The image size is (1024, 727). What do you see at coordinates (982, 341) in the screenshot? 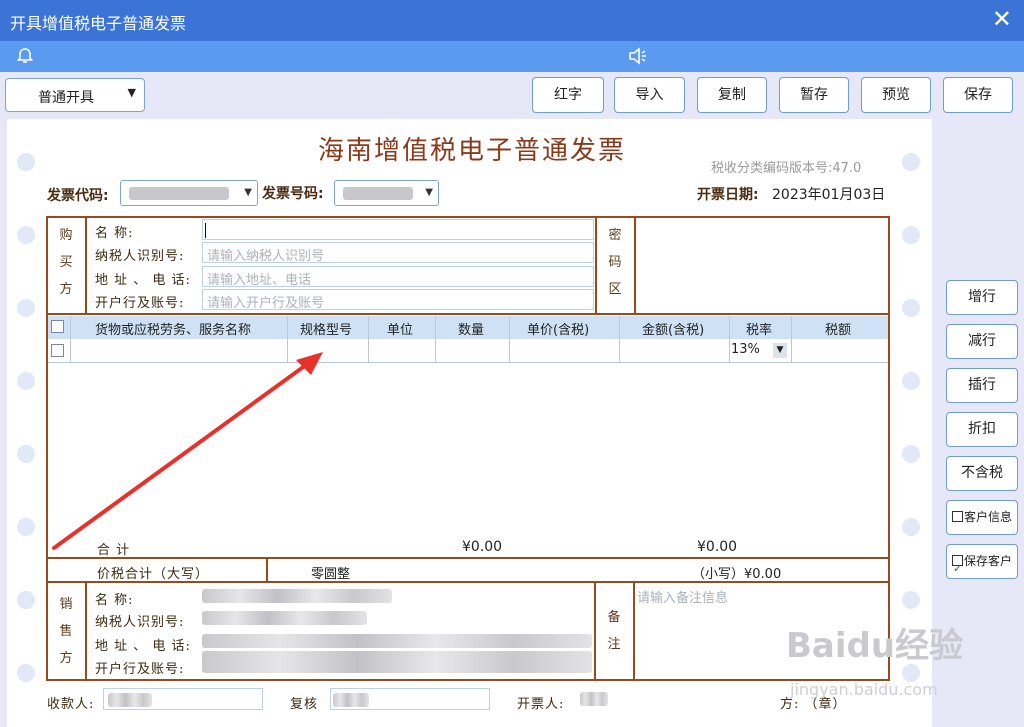
I see `remove-row-button: 减行` at bounding box center [982, 341].